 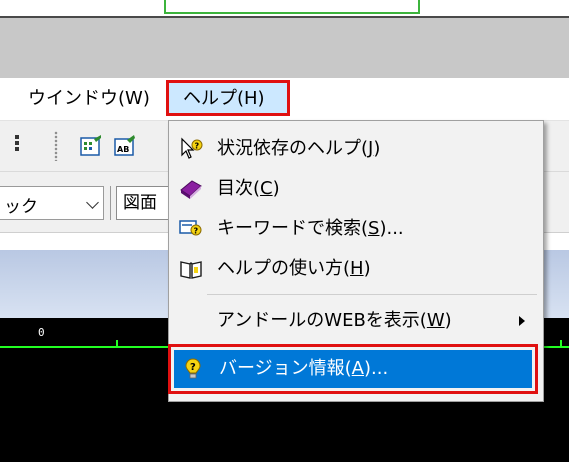 I want to click on grid-edit-icon, so click(x=91, y=146).